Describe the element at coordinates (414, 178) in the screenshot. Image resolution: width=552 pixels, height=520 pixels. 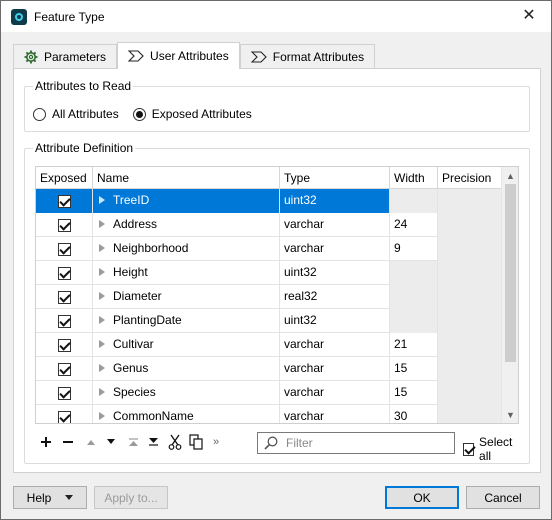
I see `column-header-width: Width` at that location.